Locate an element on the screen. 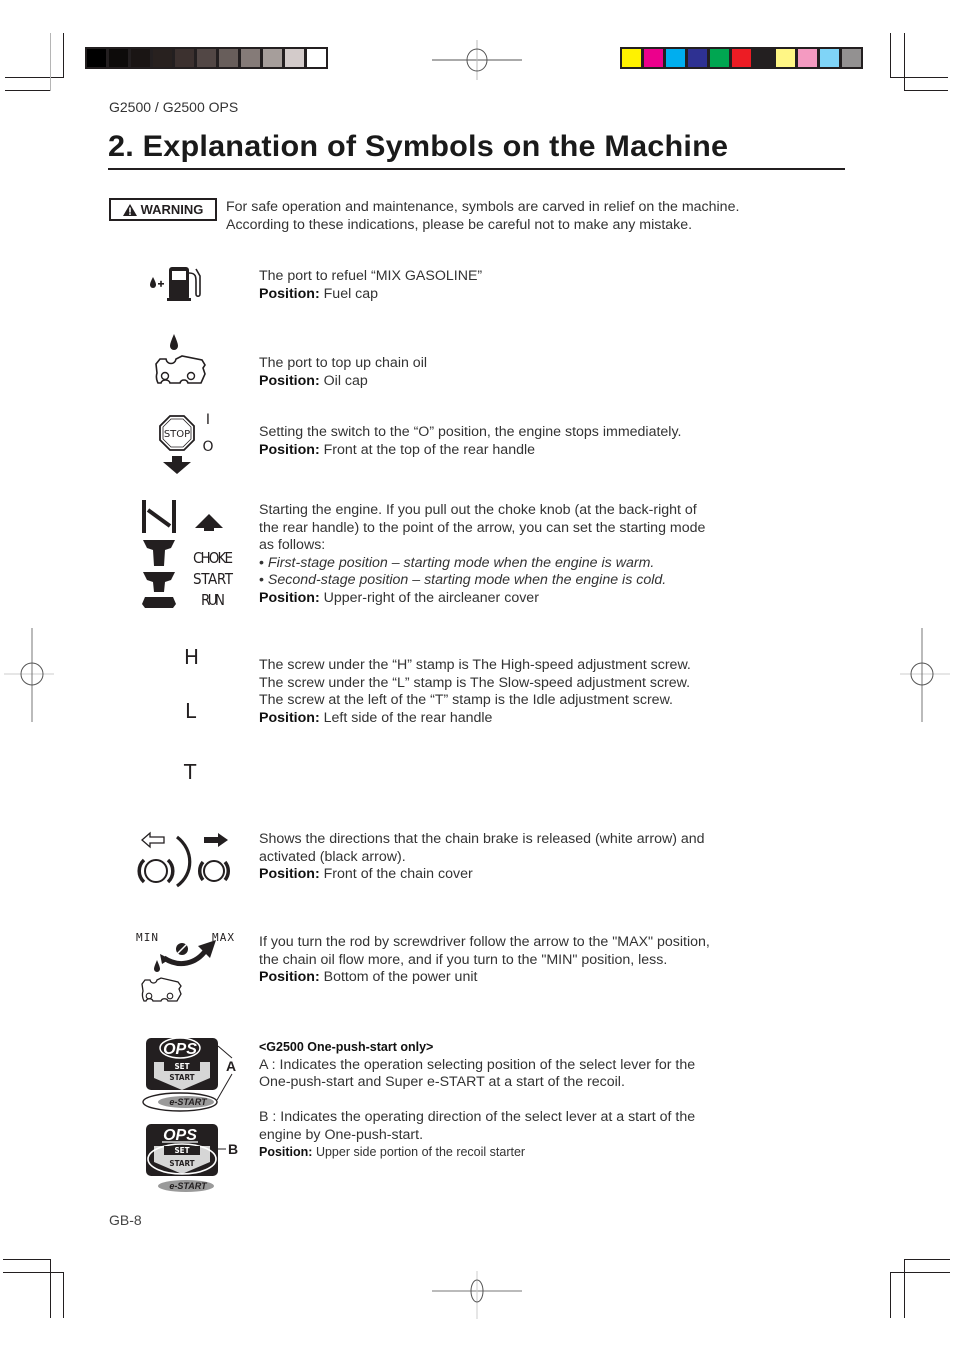 This screenshot has height=1351, width=954. position-value: Upper-right of the aircleaner cover is located at coordinates (431, 597).